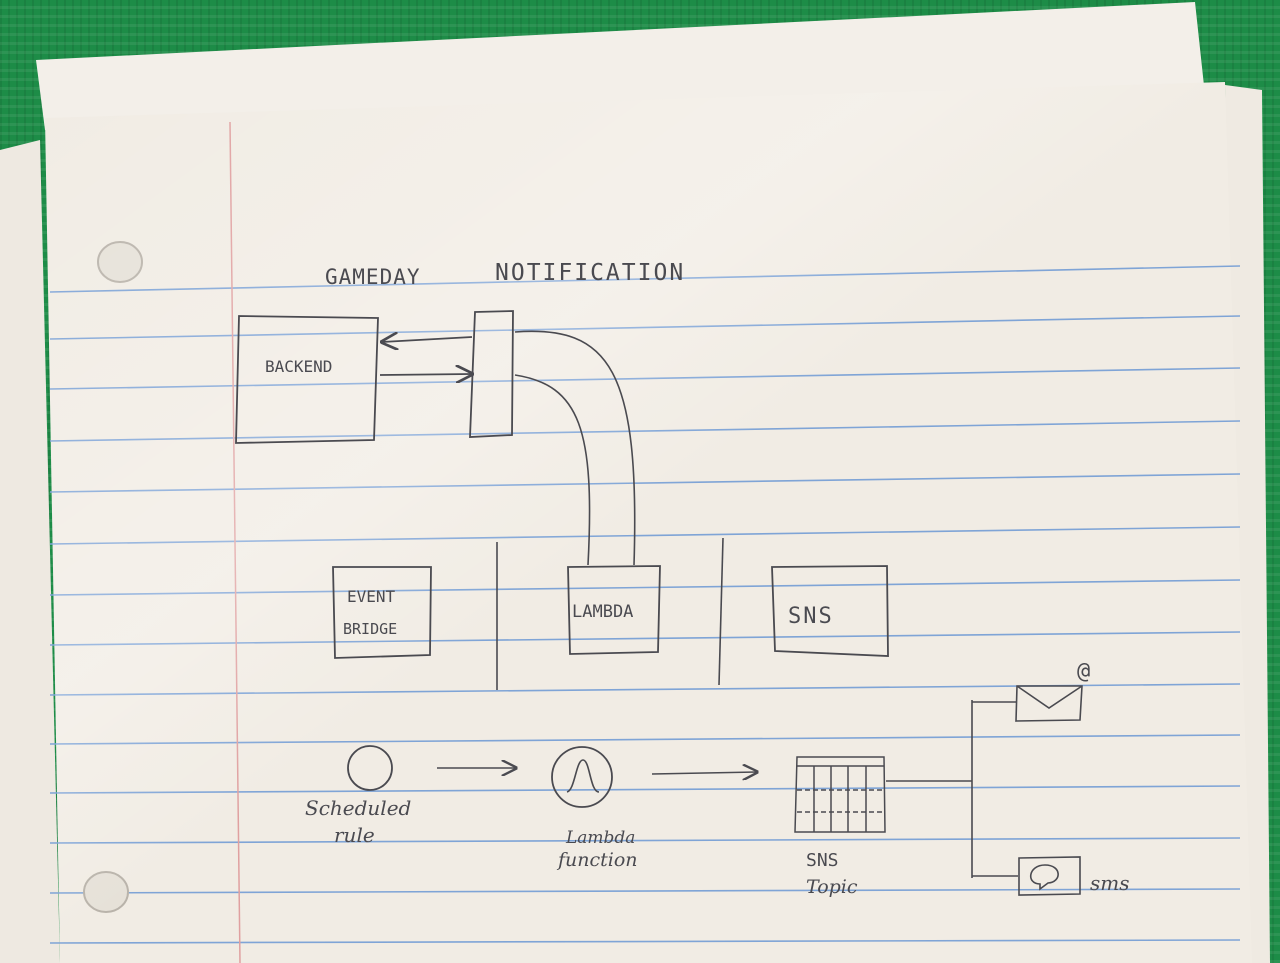 This screenshot has width=1280, height=963. What do you see at coordinates (370, 629) in the screenshot?
I see `event-bridge-label-2: BRIDGE` at bounding box center [370, 629].